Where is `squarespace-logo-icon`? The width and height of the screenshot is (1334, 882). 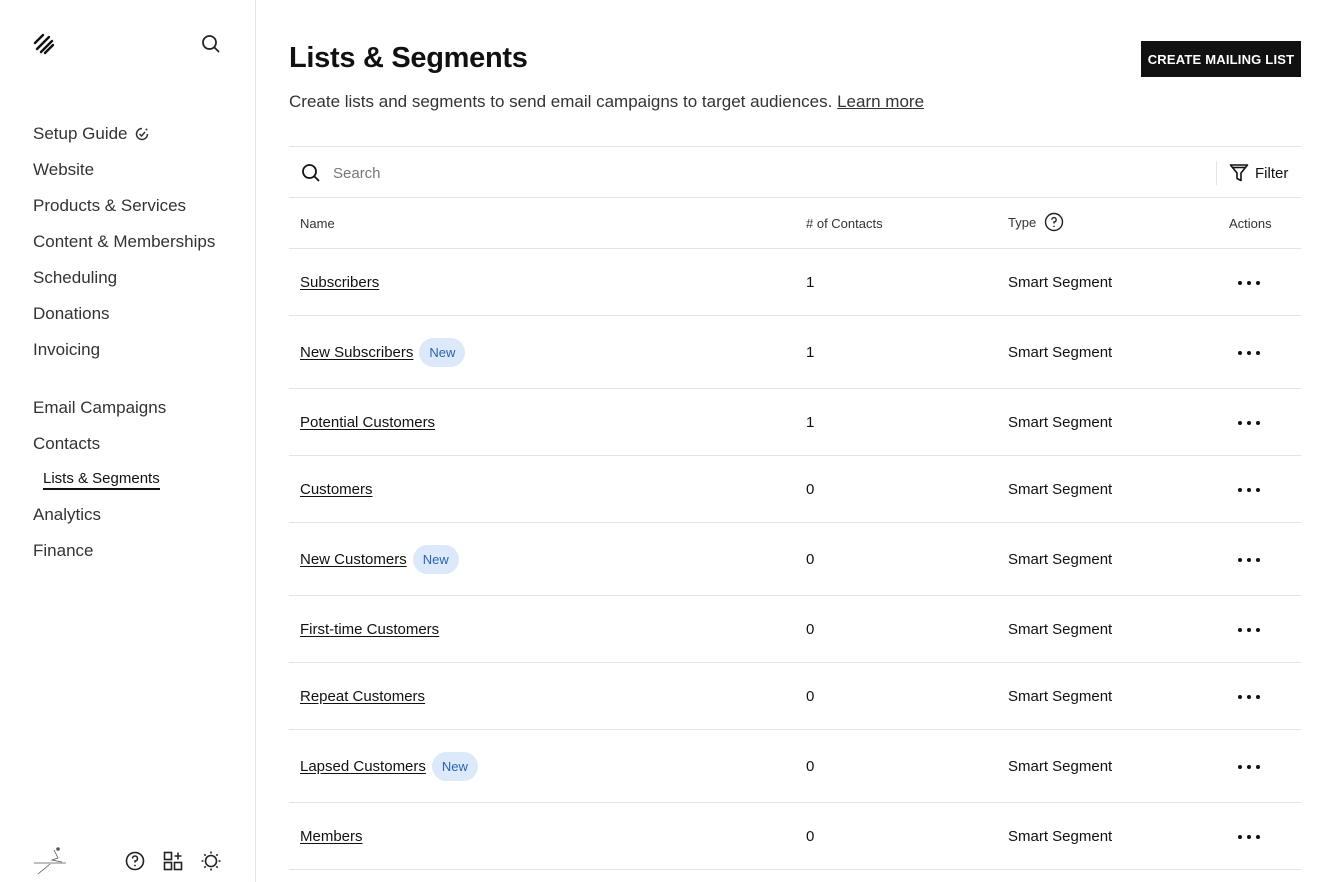 squarespace-logo-icon is located at coordinates (44, 44).